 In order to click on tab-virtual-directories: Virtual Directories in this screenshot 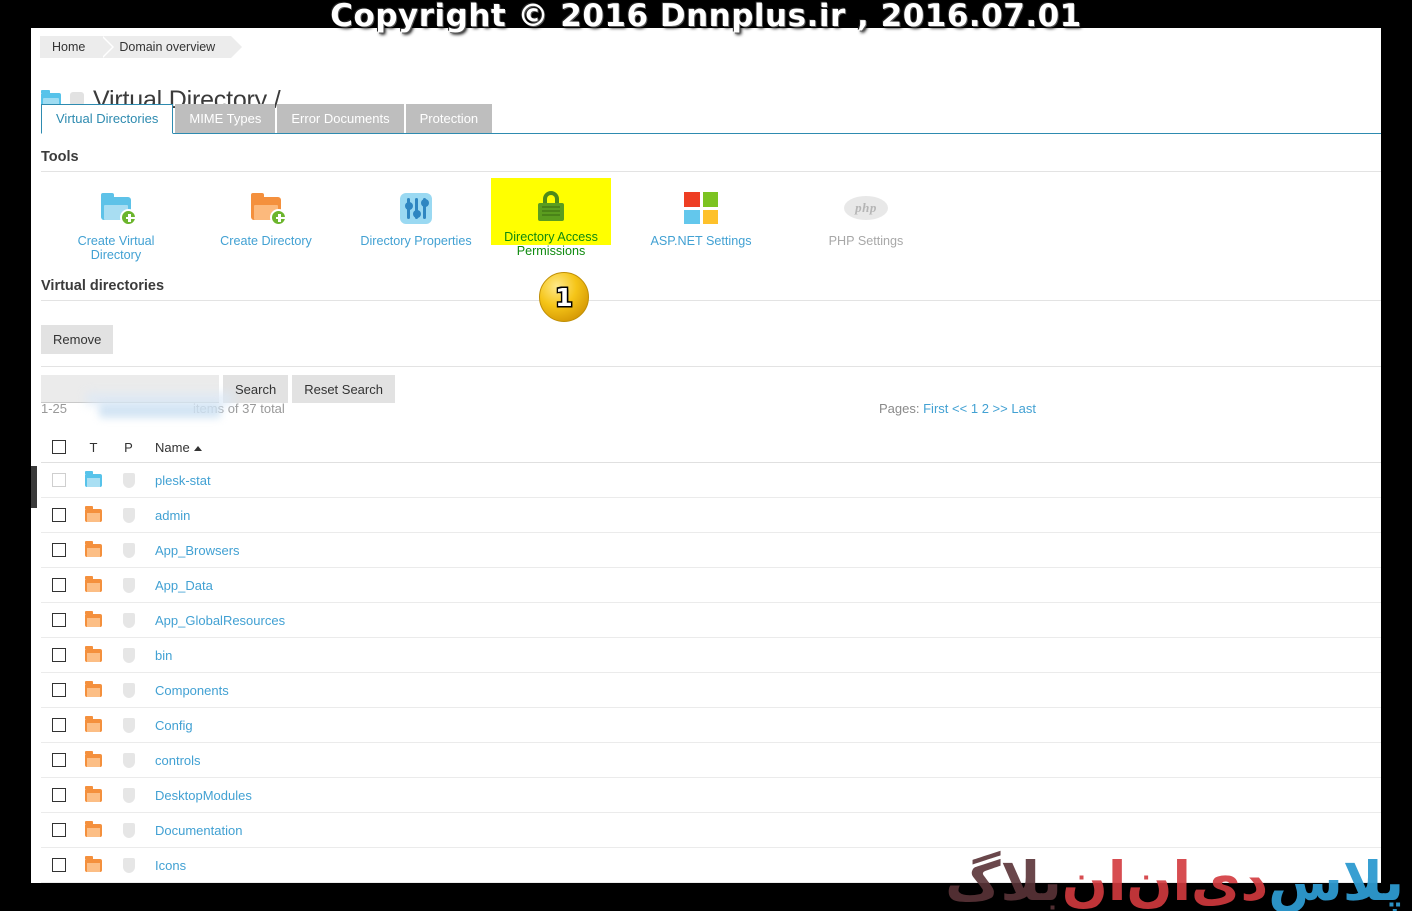, I will do `click(107, 119)`.